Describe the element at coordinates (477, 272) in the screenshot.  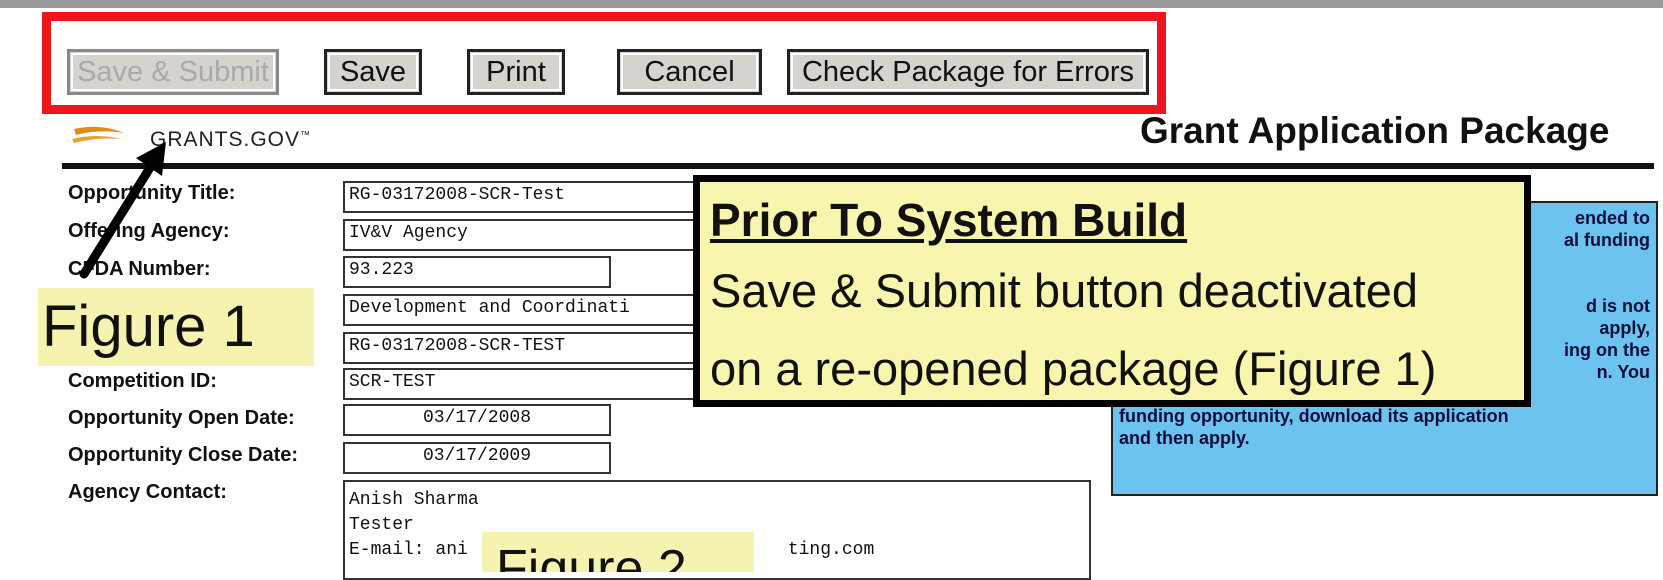
I see `cfda-number-field: 93.223` at that location.